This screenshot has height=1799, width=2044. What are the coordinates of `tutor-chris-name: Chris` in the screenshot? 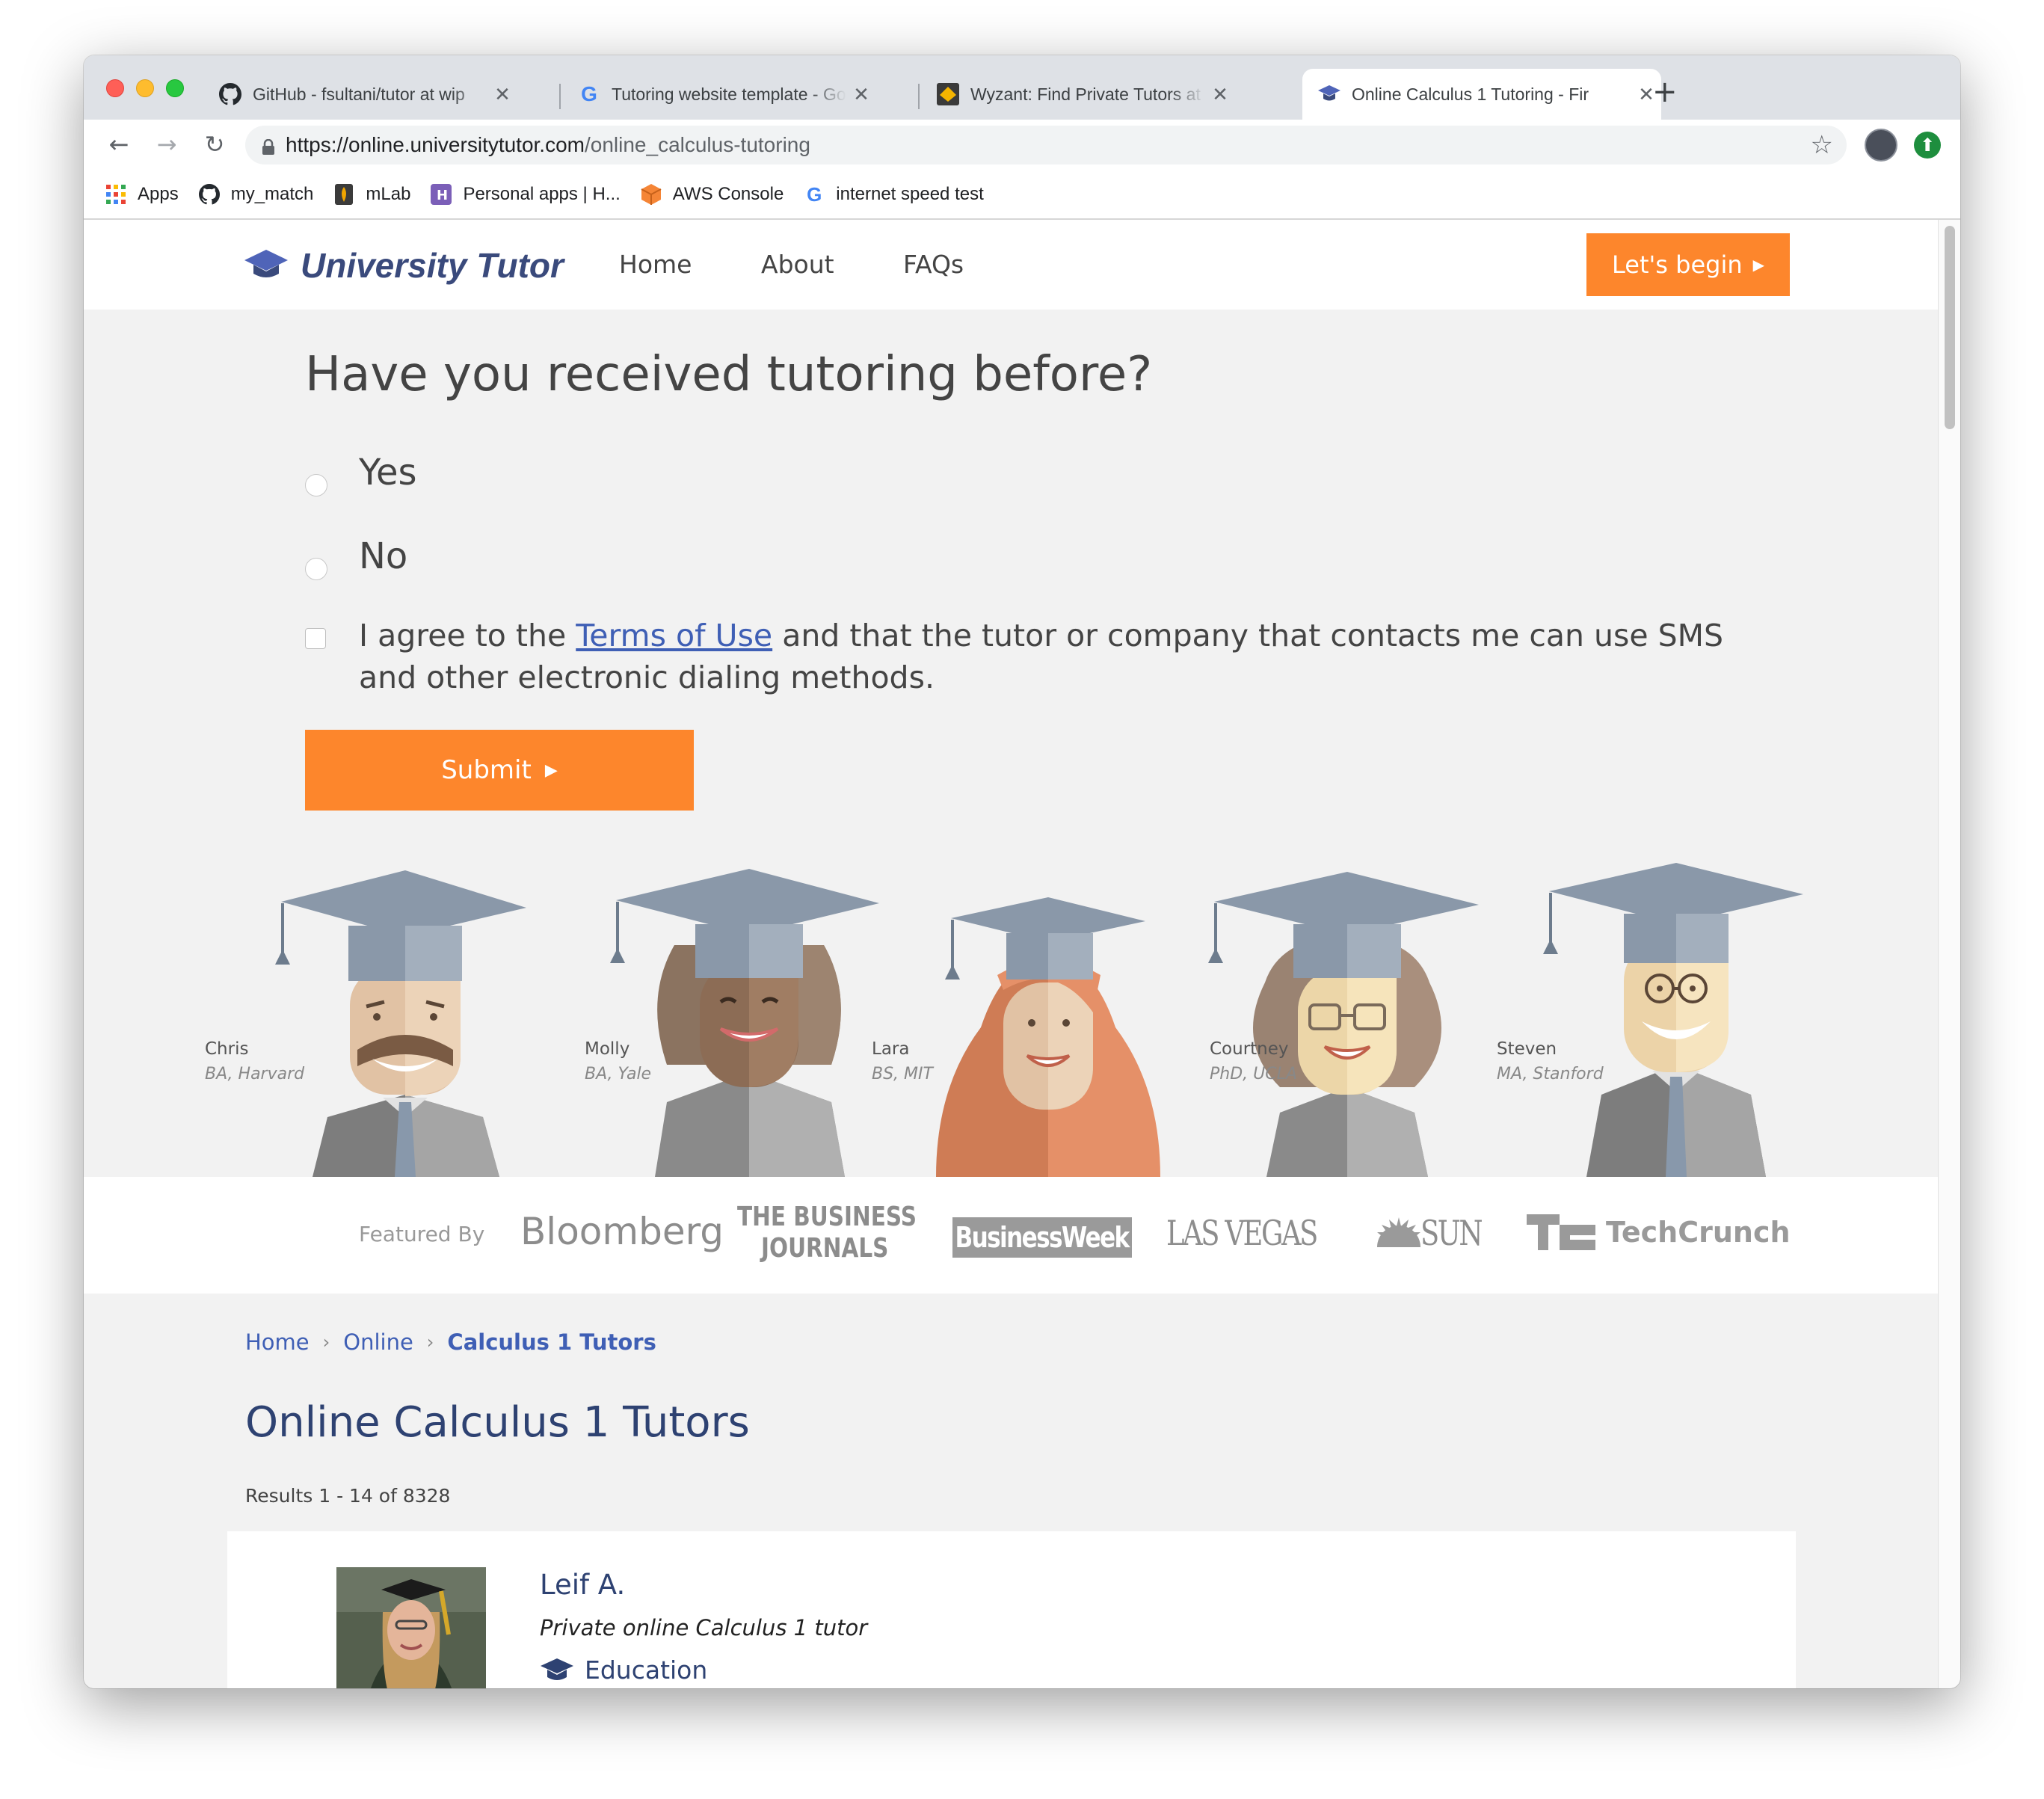 It's located at (227, 1049).